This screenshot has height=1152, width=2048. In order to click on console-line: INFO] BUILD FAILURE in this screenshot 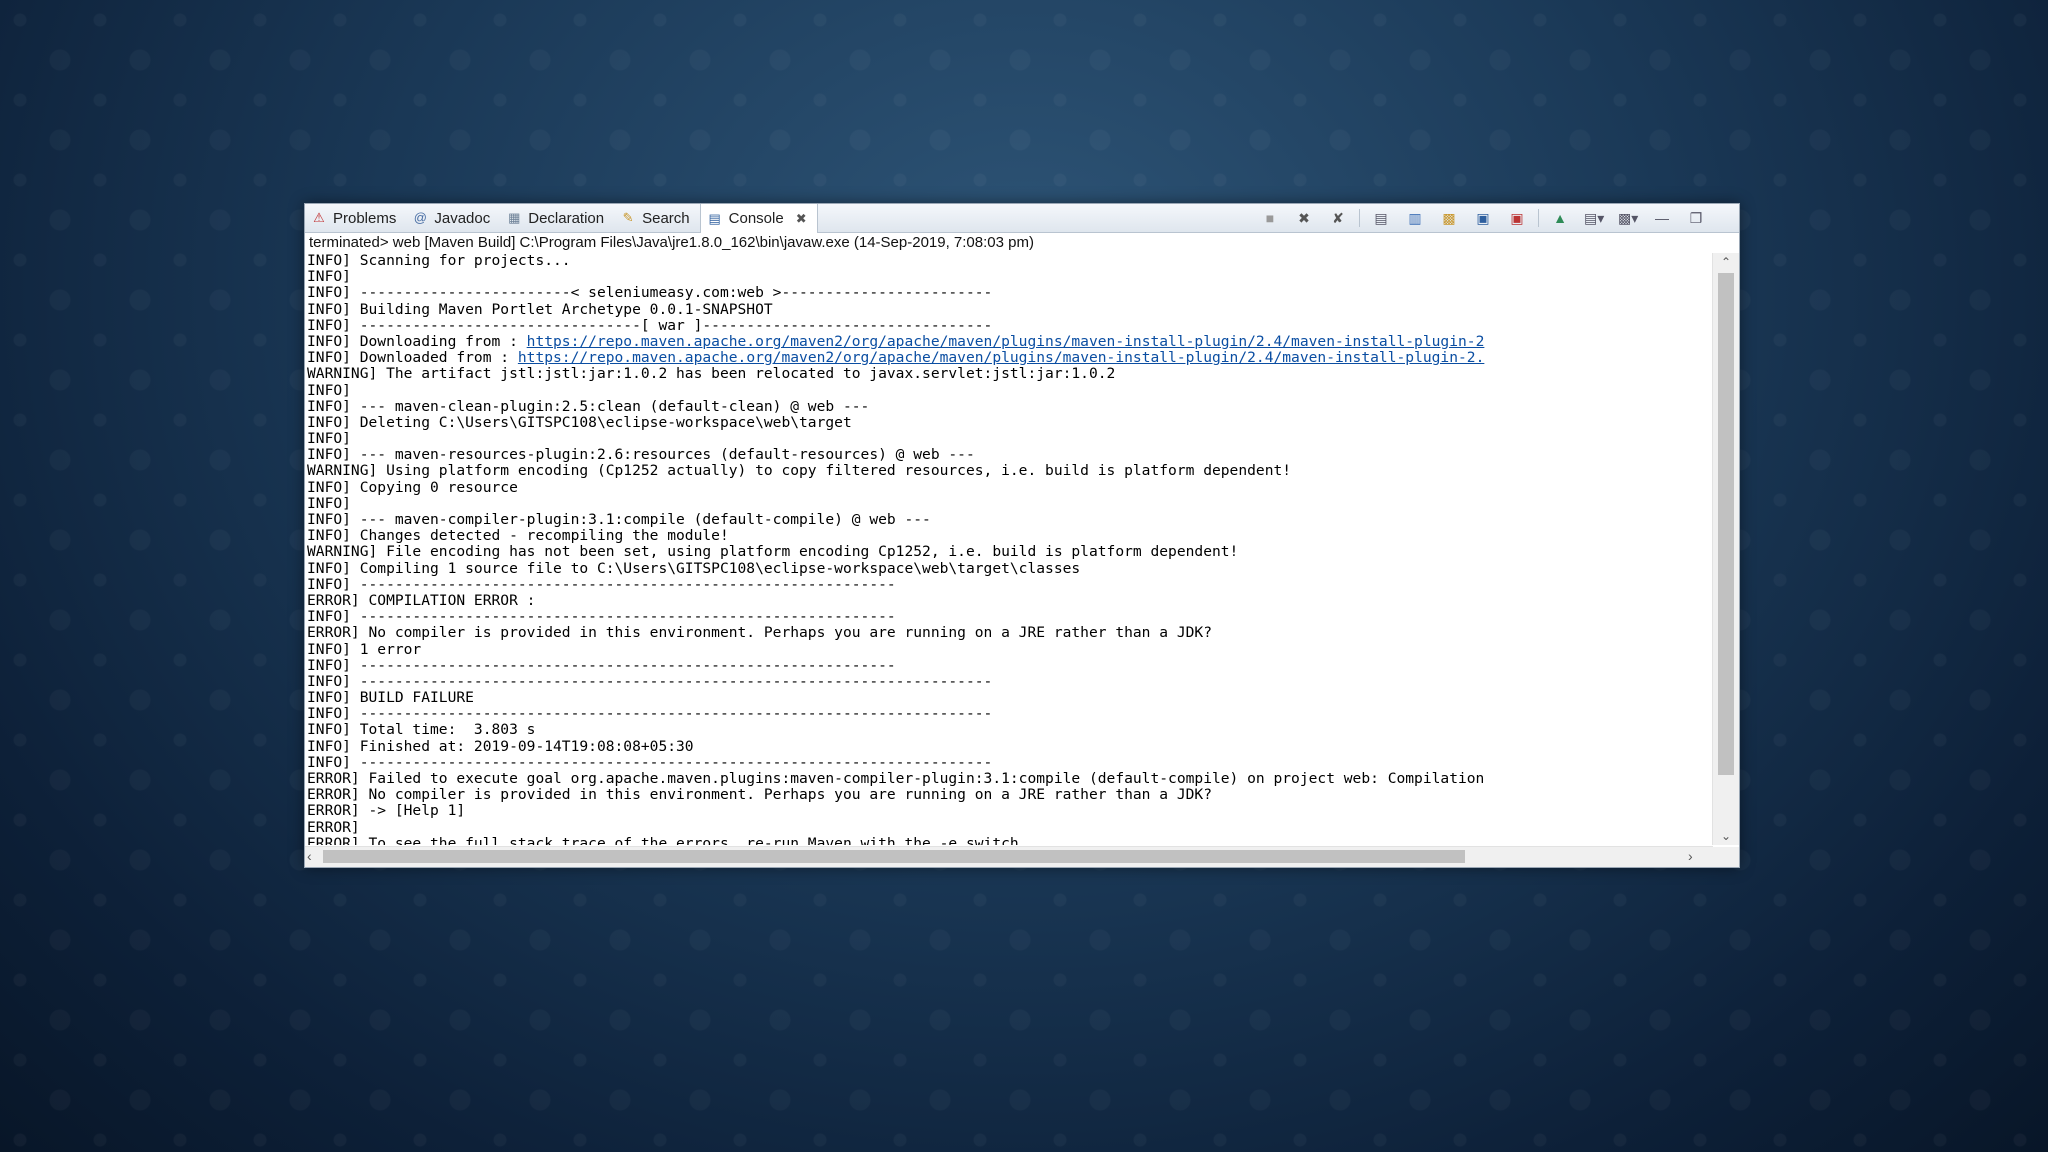, I will do `click(1006, 698)`.